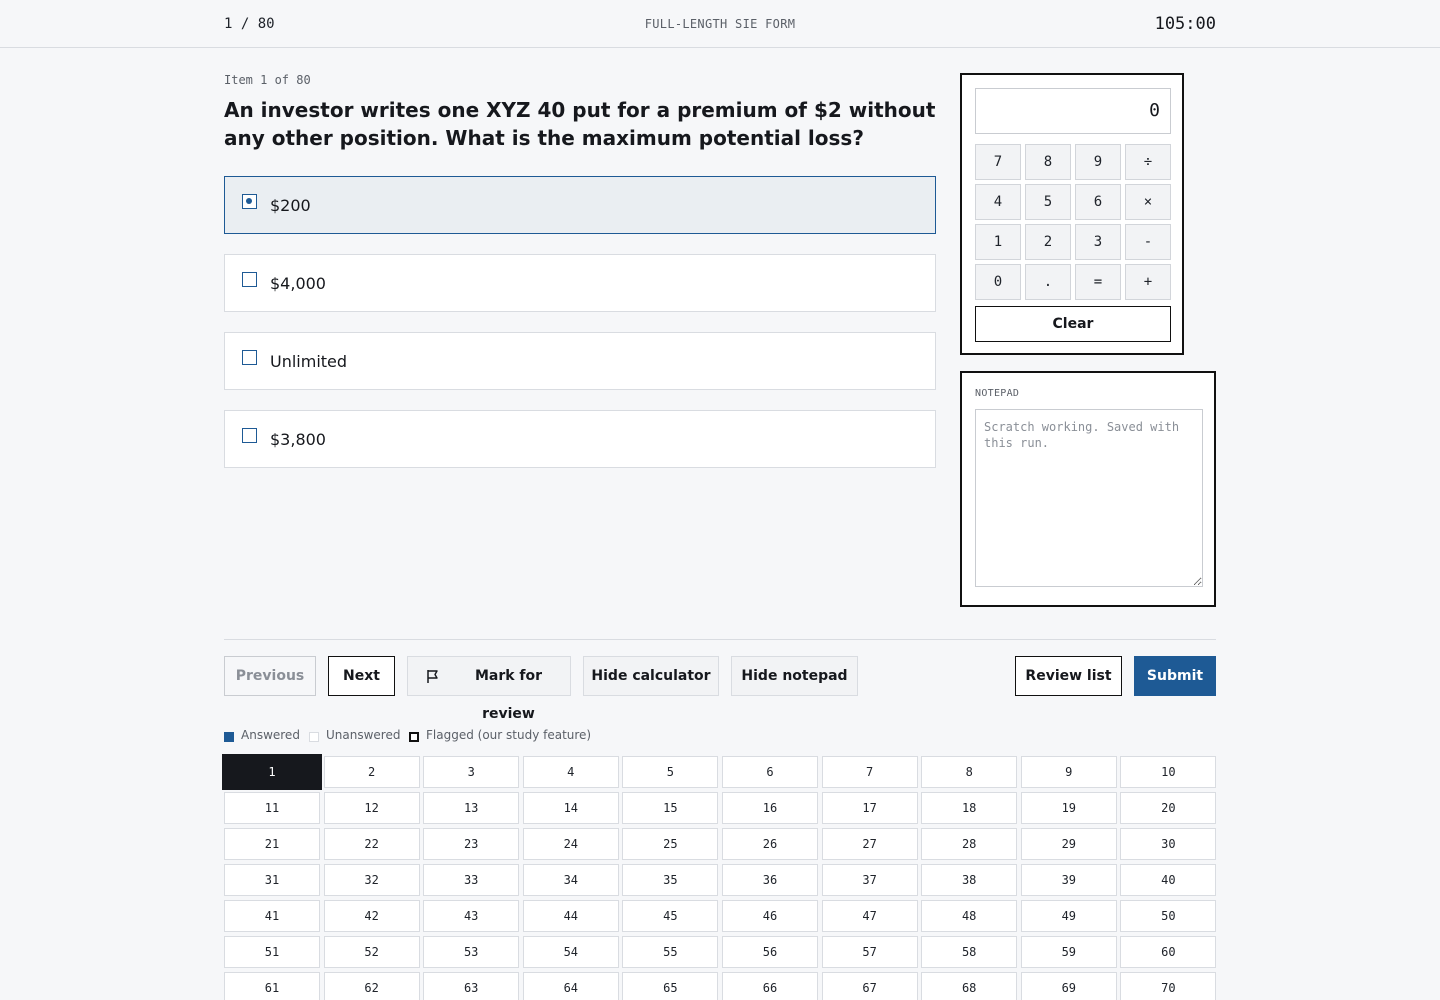 The width and height of the screenshot is (1440, 1000). Describe the element at coordinates (1073, 324) in the screenshot. I see `calculator-clear-button: Clear` at that location.